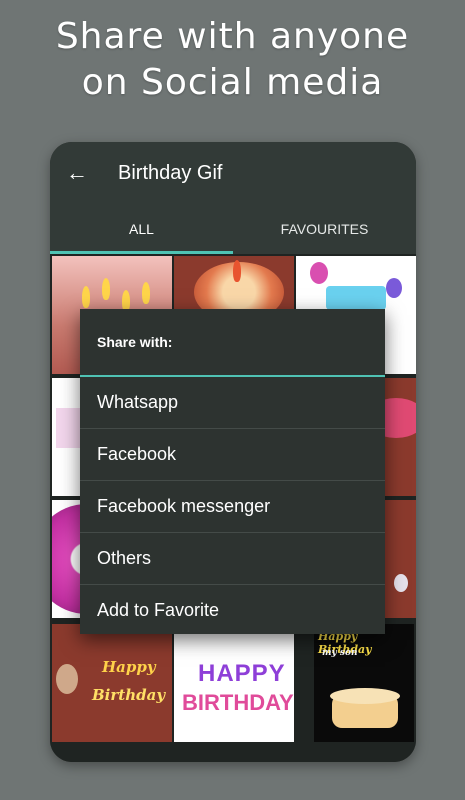 The height and width of the screenshot is (800, 465). I want to click on share-option-others: Others, so click(232, 559).